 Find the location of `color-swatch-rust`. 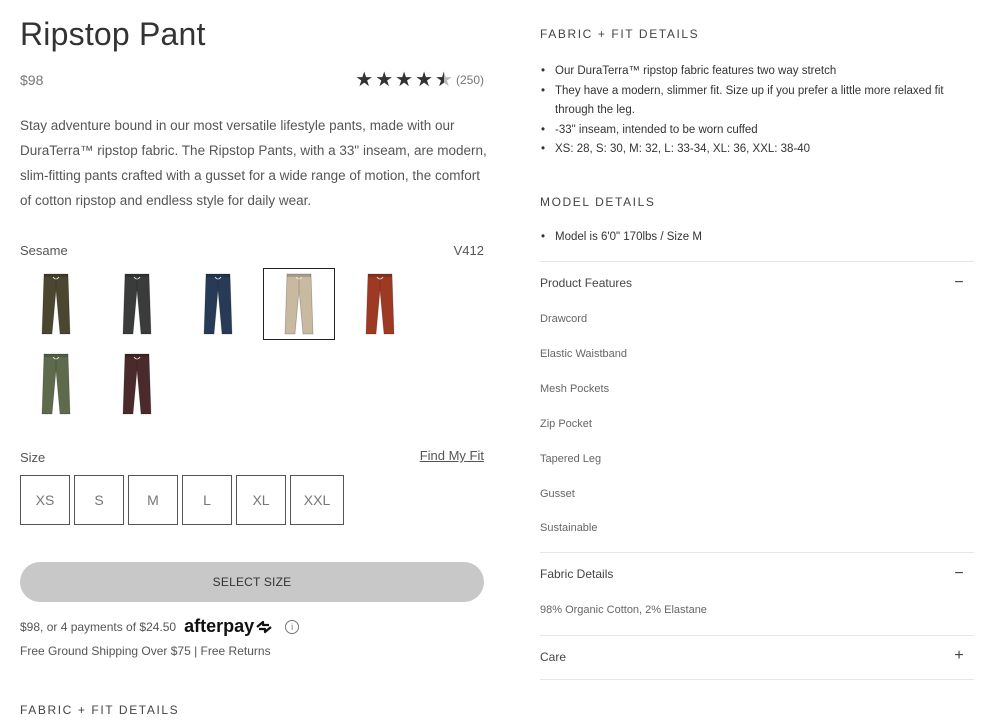

color-swatch-rust is located at coordinates (380, 304).